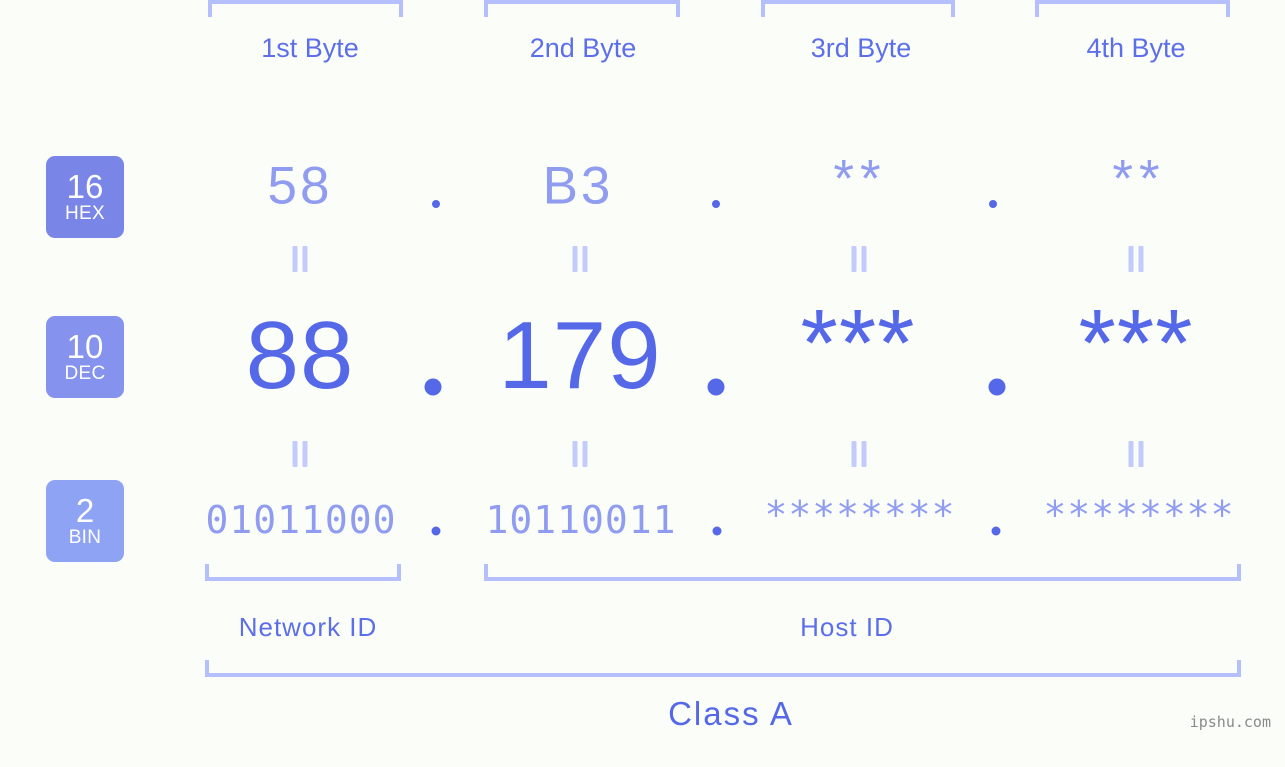 Image resolution: width=1285 pixels, height=767 pixels. Describe the element at coordinates (1136, 48) in the screenshot. I see `byte-header-4: 4th Byte` at that location.